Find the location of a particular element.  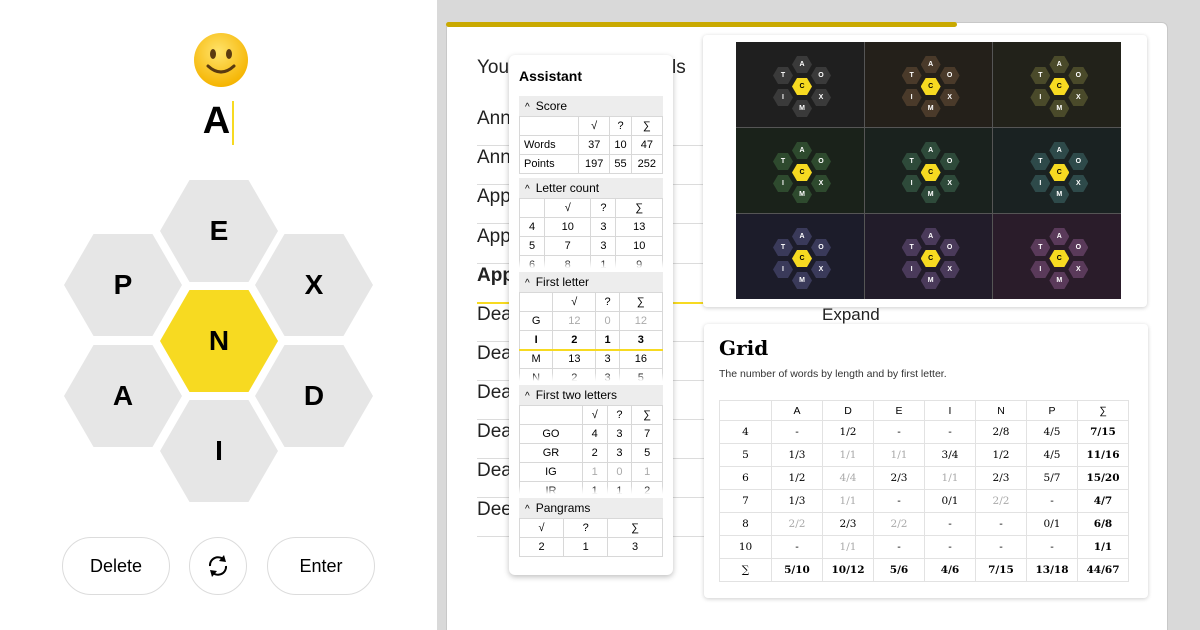

grid-row: 10-1/1- - - -1/1 is located at coordinates (924, 547).